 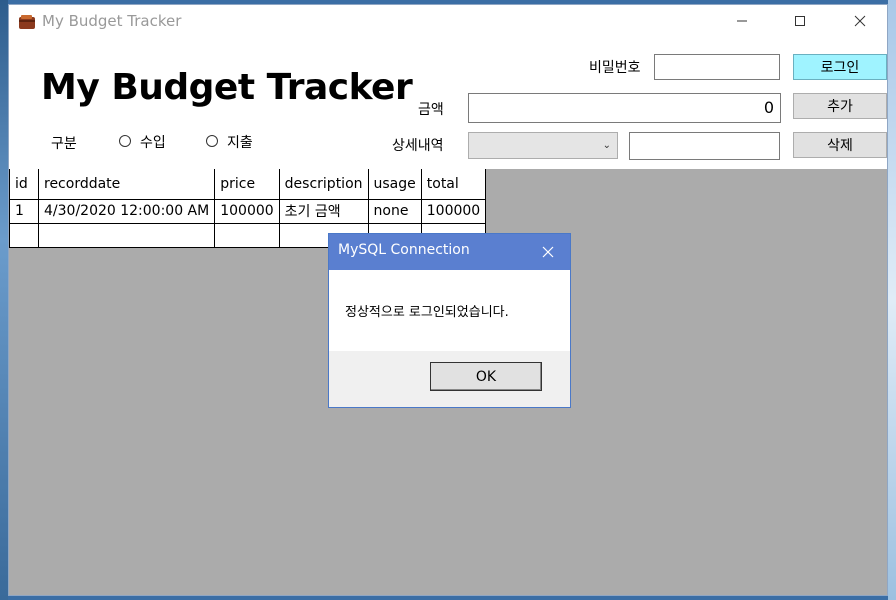 What do you see at coordinates (704, 146) in the screenshot?
I see `detail-text-input` at bounding box center [704, 146].